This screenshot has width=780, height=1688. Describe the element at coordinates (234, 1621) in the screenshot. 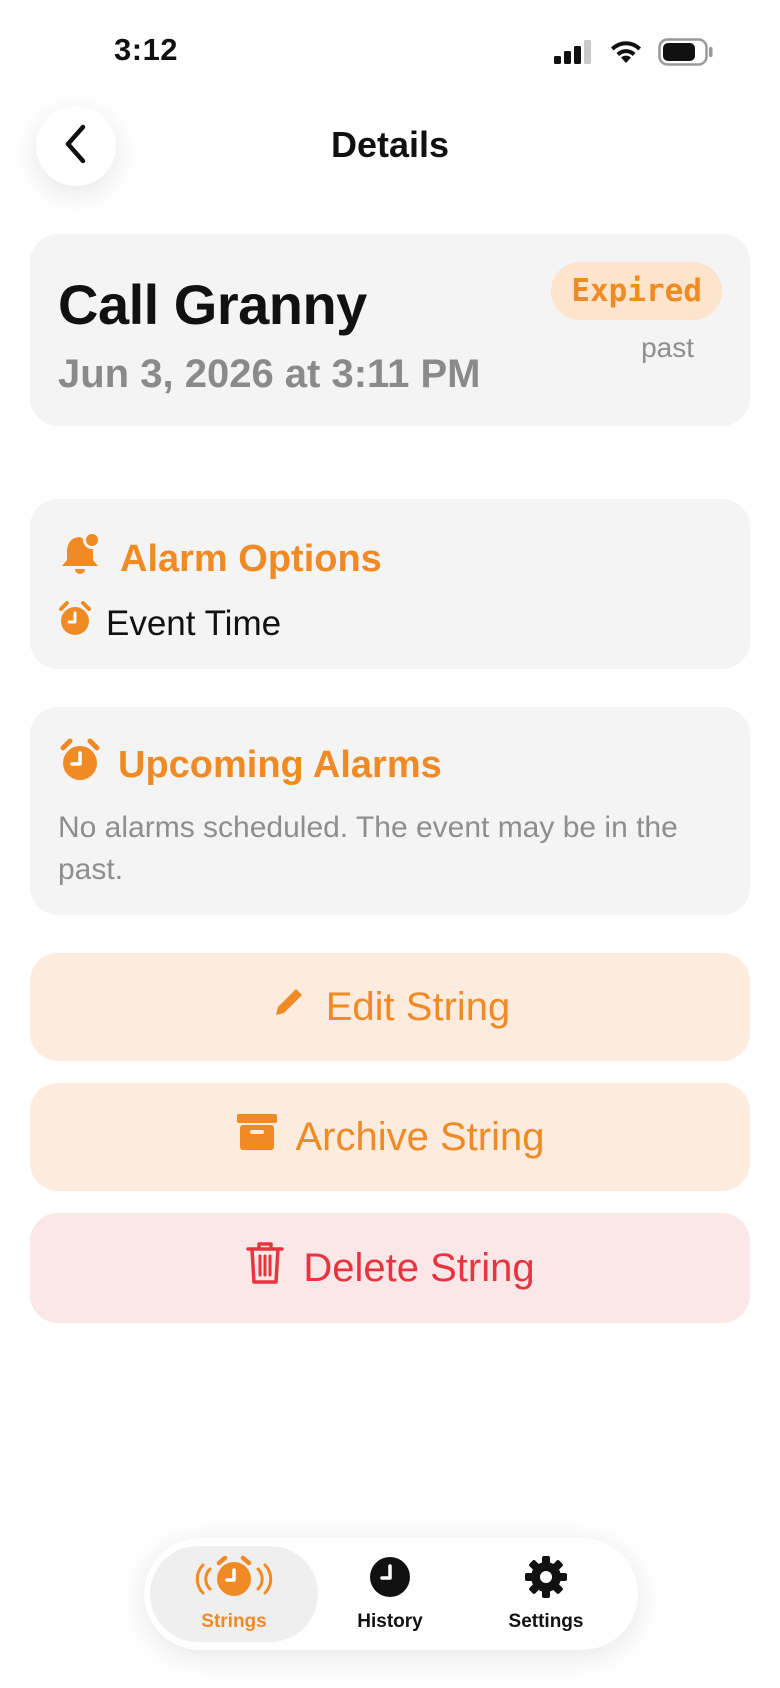

I see `tab-strings-label: Strings` at that location.